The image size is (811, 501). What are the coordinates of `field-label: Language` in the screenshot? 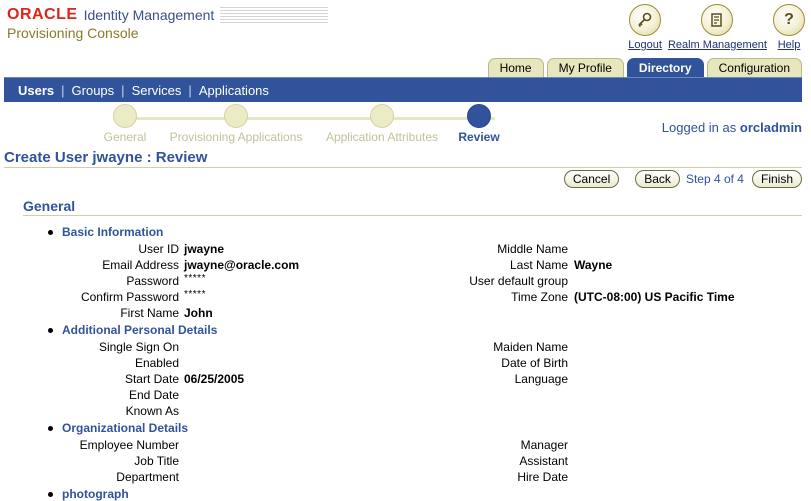 It's located at (541, 379).